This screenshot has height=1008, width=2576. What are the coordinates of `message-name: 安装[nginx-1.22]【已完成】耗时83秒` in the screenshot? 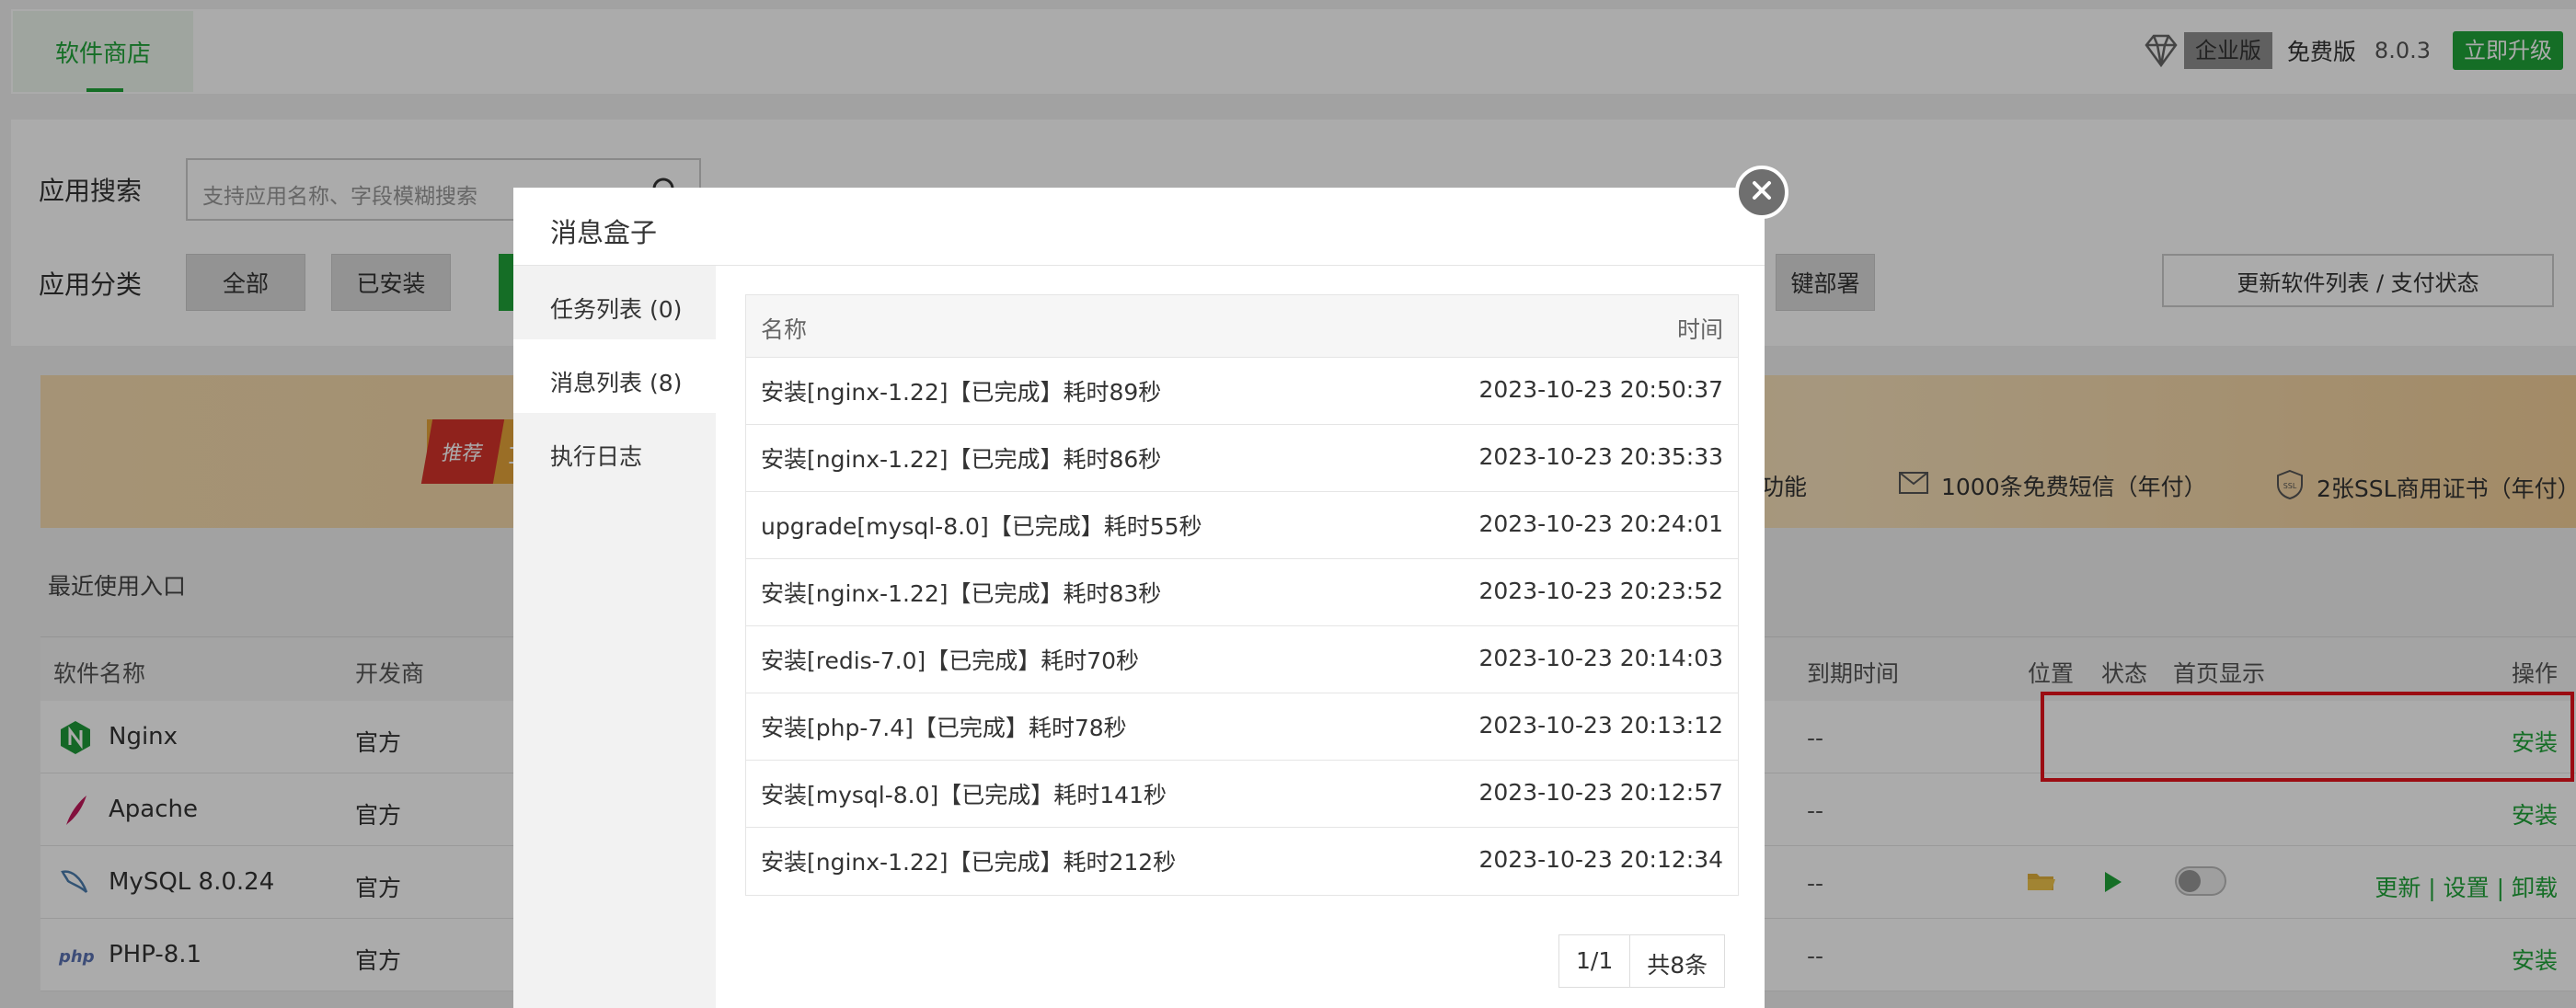 It's located at (961, 593).